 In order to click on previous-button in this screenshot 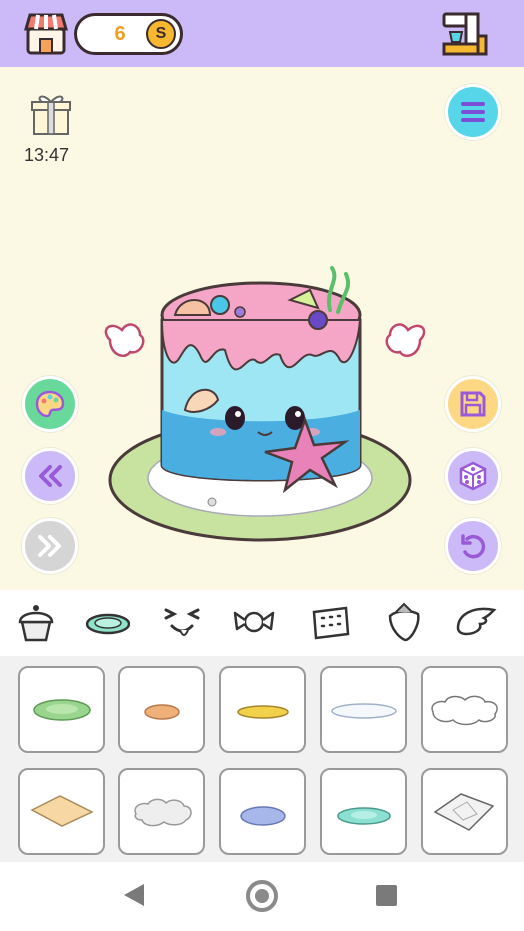, I will do `click(50, 476)`.